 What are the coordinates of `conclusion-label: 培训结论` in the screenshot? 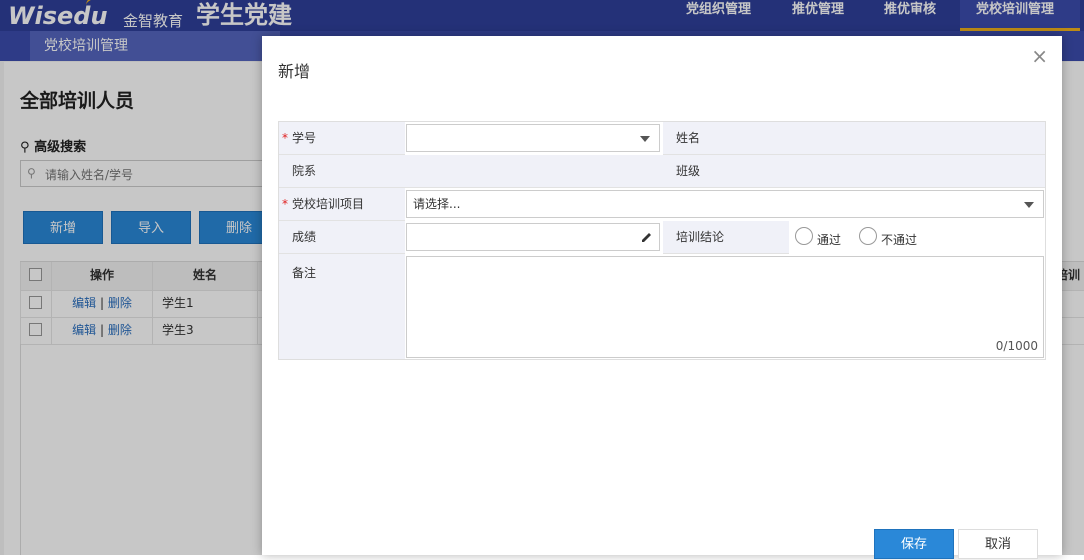 It's located at (726, 237).